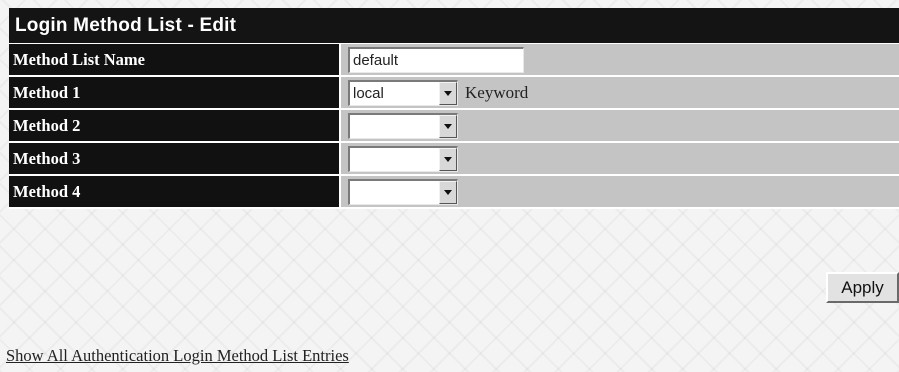  I want to click on method-4-row: Method 4, so click(454, 192).